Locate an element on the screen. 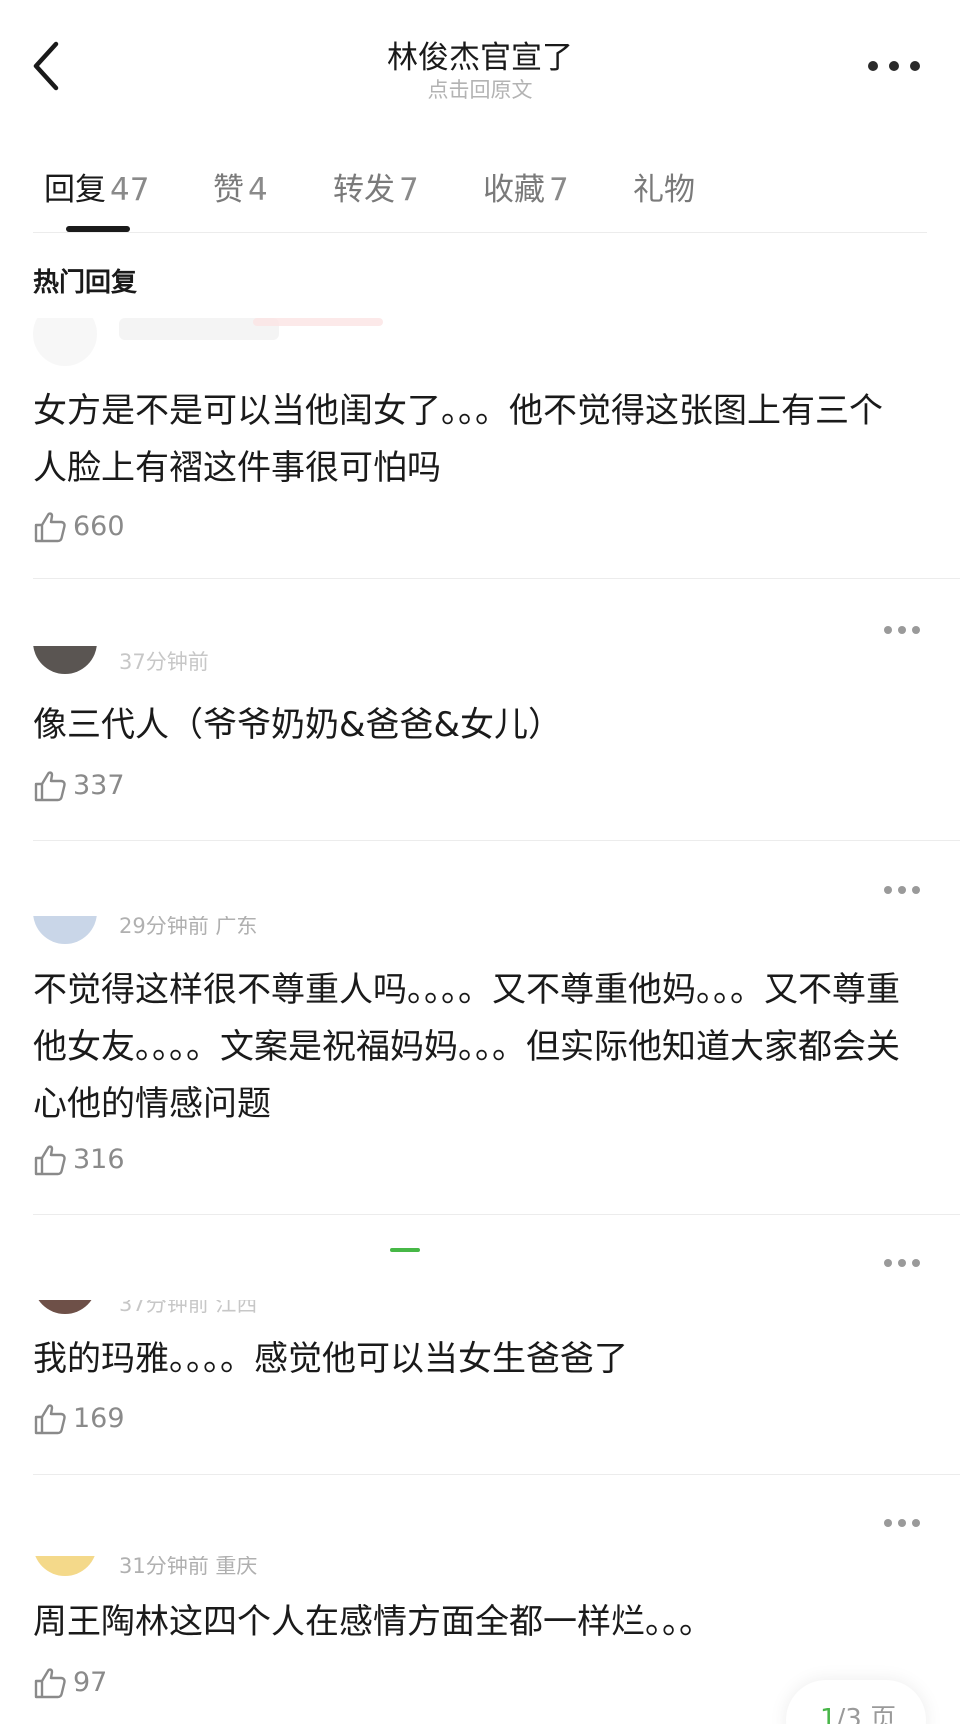 This screenshot has width=960, height=1724. comment-meta: 31分钟前 重庆 is located at coordinates (188, 1567).